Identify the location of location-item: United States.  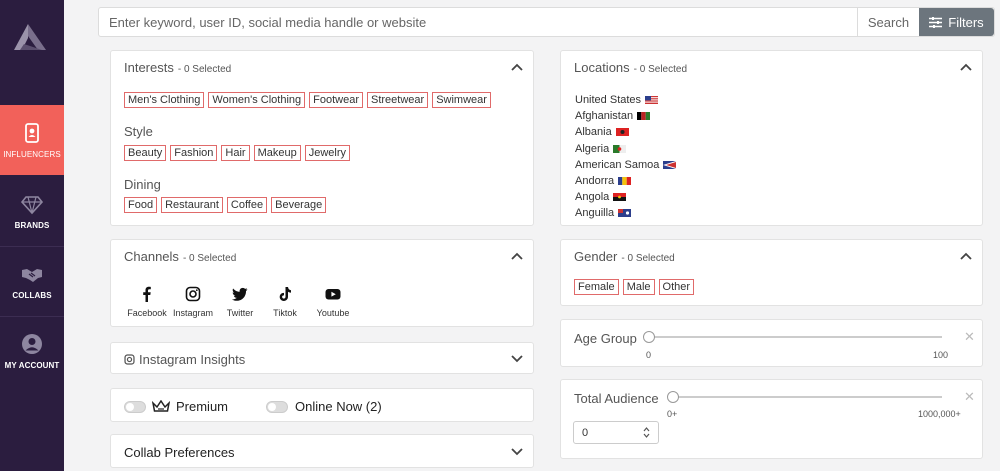
(625, 100).